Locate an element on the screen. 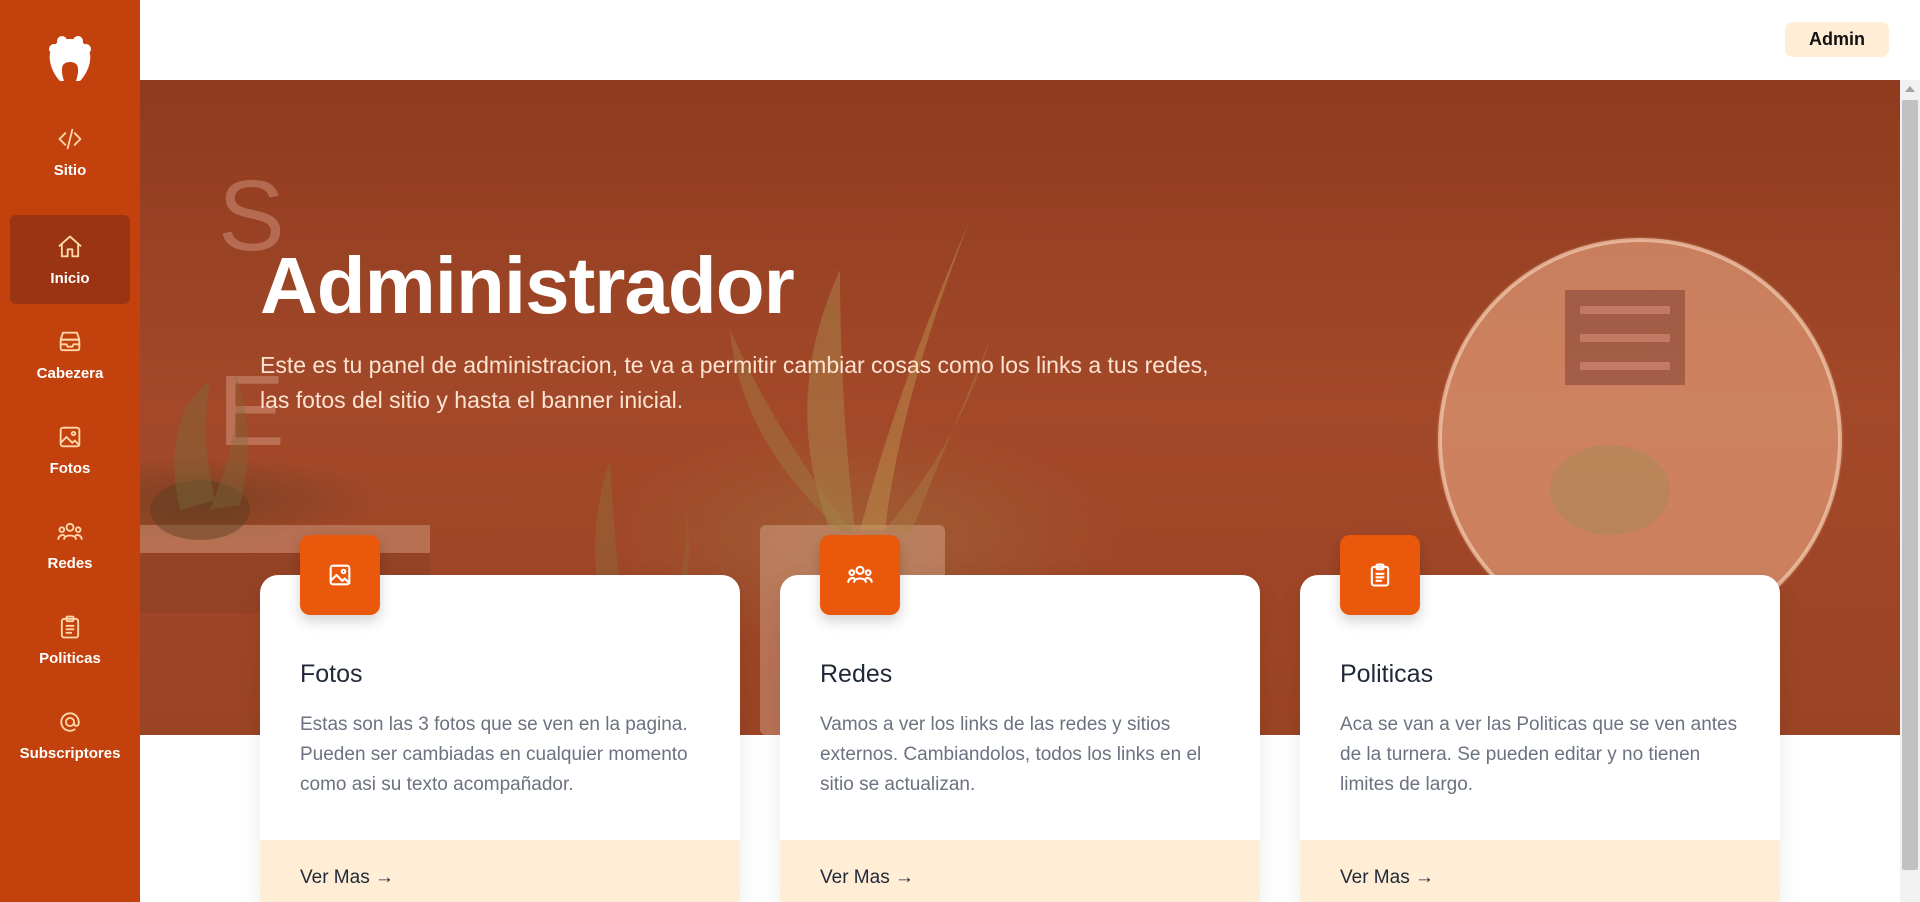 Image resolution: width=1920 pixels, height=902 pixels. sidebar-item-redes: Redes is located at coordinates (70, 544).